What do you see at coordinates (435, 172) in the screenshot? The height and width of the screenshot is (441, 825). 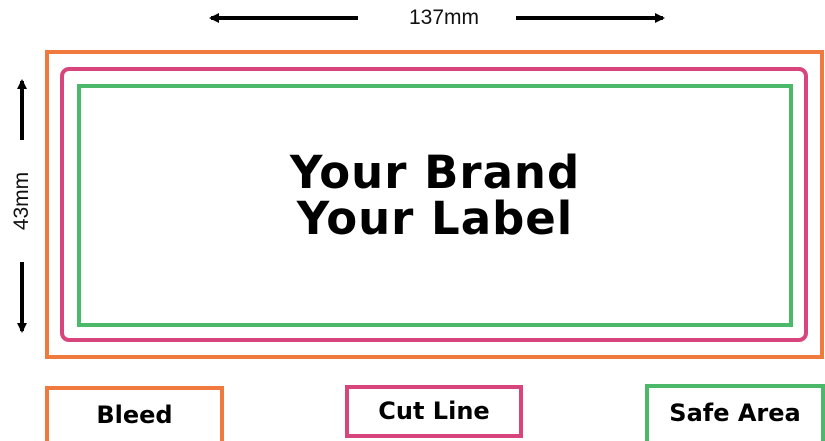 I see `brand-line: Your Brand` at bounding box center [435, 172].